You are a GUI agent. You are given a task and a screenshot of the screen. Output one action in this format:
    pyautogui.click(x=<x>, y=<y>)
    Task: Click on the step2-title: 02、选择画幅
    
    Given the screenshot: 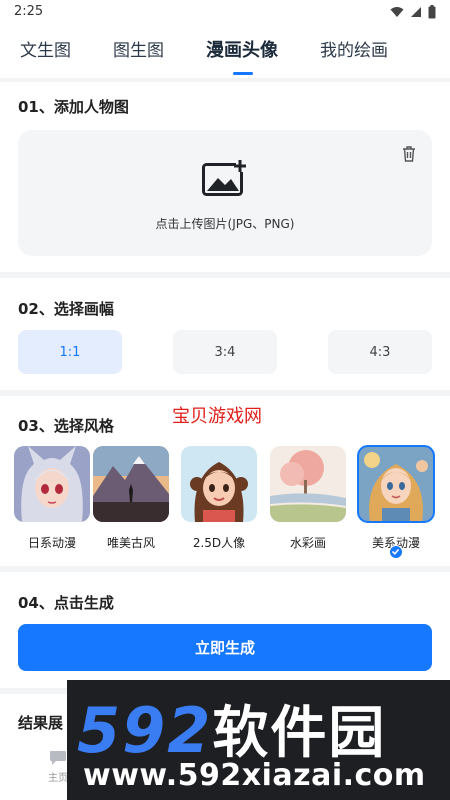 What is the action you would take?
    pyautogui.click(x=66, y=309)
    